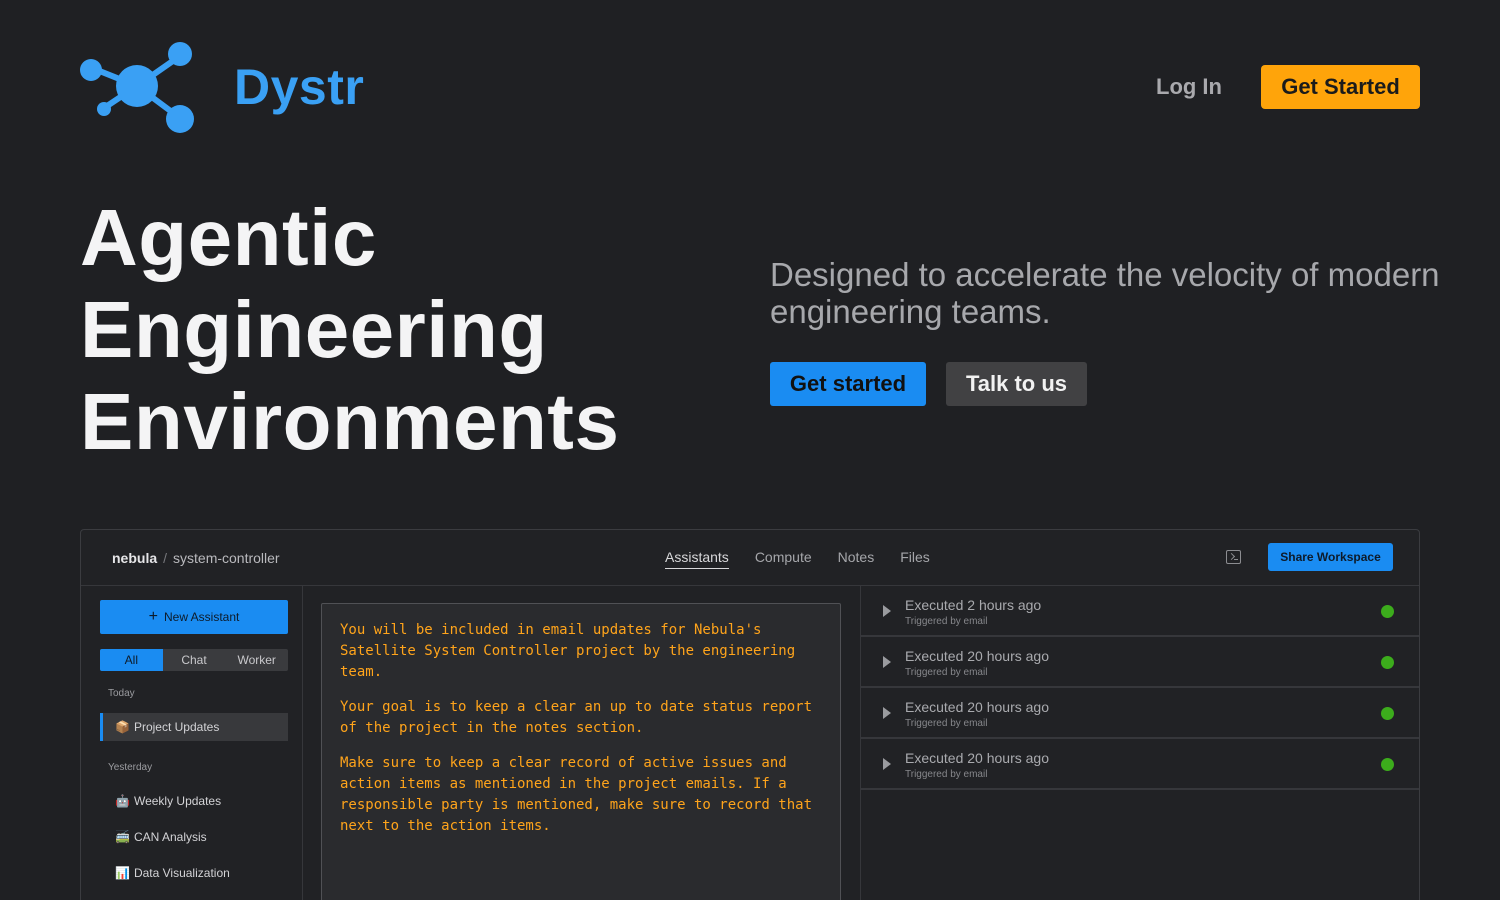  Describe the element at coordinates (848, 384) in the screenshot. I see `hero-get-started-button: Get started` at that location.